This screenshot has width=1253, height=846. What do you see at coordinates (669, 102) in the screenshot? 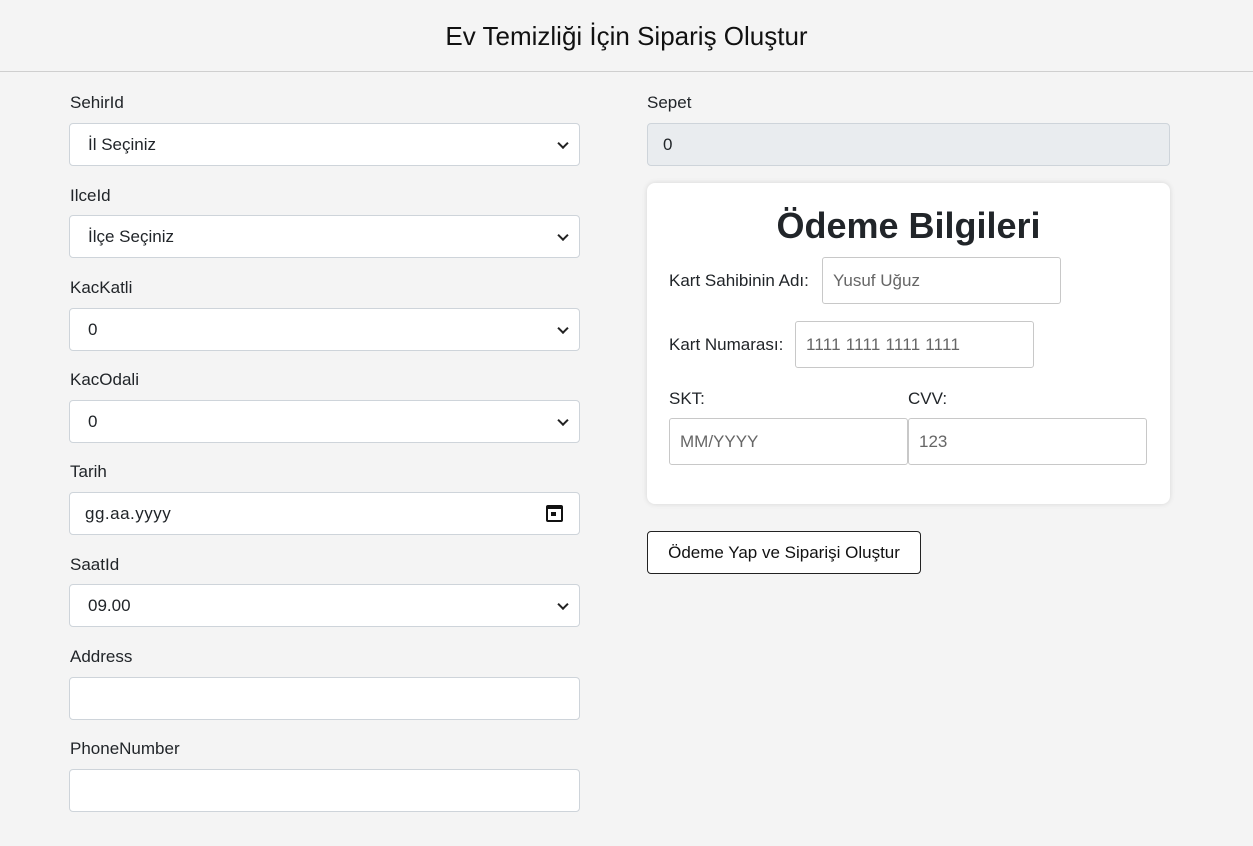
I see `basket-label: Sepet` at bounding box center [669, 102].